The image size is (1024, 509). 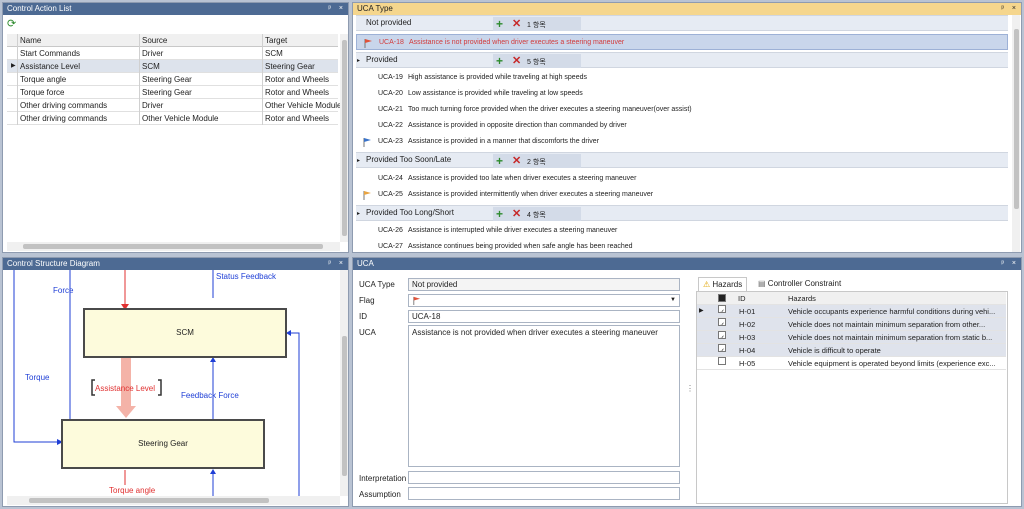 I want to click on table-row-selected: ▶ Assistance Level SCM Steering Gear, so click(x=172, y=66).